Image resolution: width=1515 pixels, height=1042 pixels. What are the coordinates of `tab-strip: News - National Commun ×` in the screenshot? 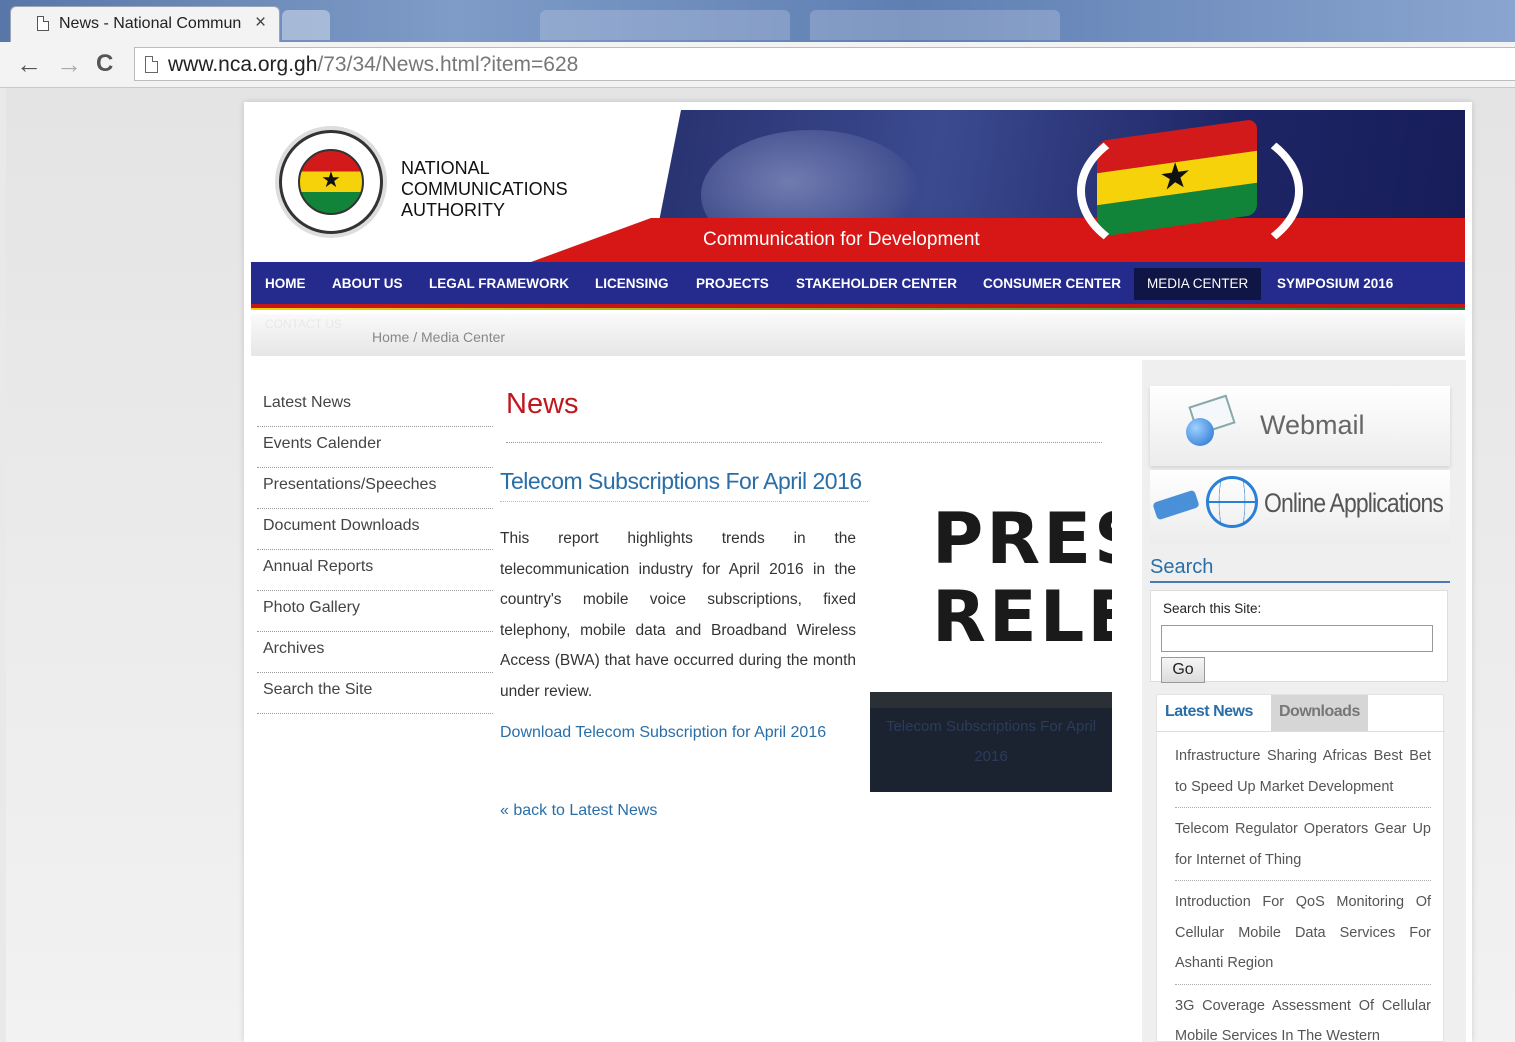 It's located at (757, 21).